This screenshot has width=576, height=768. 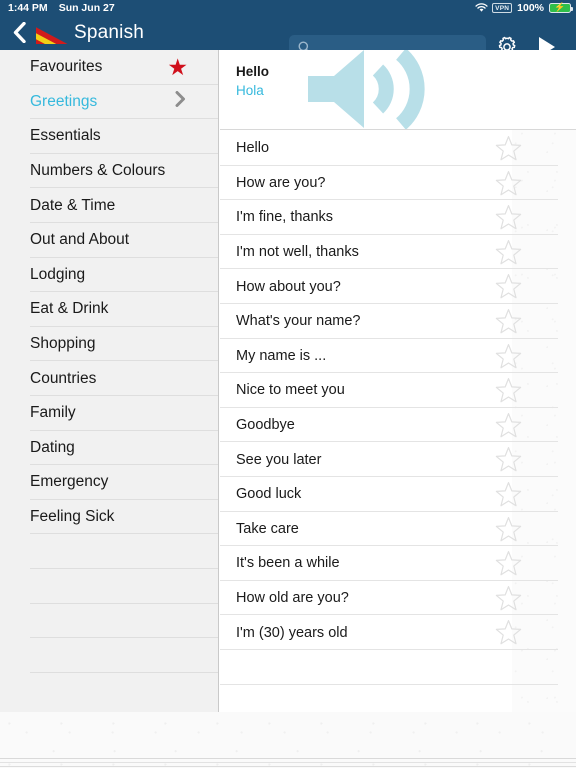 What do you see at coordinates (398, 217) in the screenshot?
I see `phrase-row: I'm fine, thanks` at bounding box center [398, 217].